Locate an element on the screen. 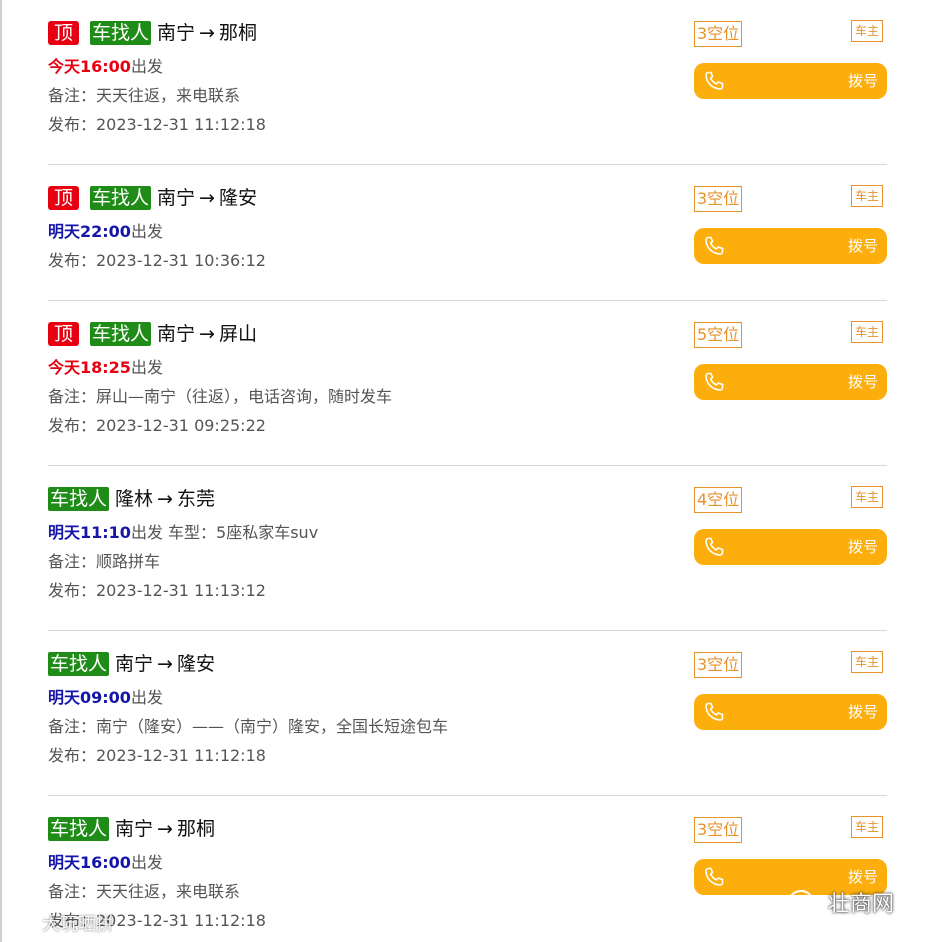 The image size is (930, 942). wechat-watermark-text: 壮商网 is located at coordinates (861, 904).